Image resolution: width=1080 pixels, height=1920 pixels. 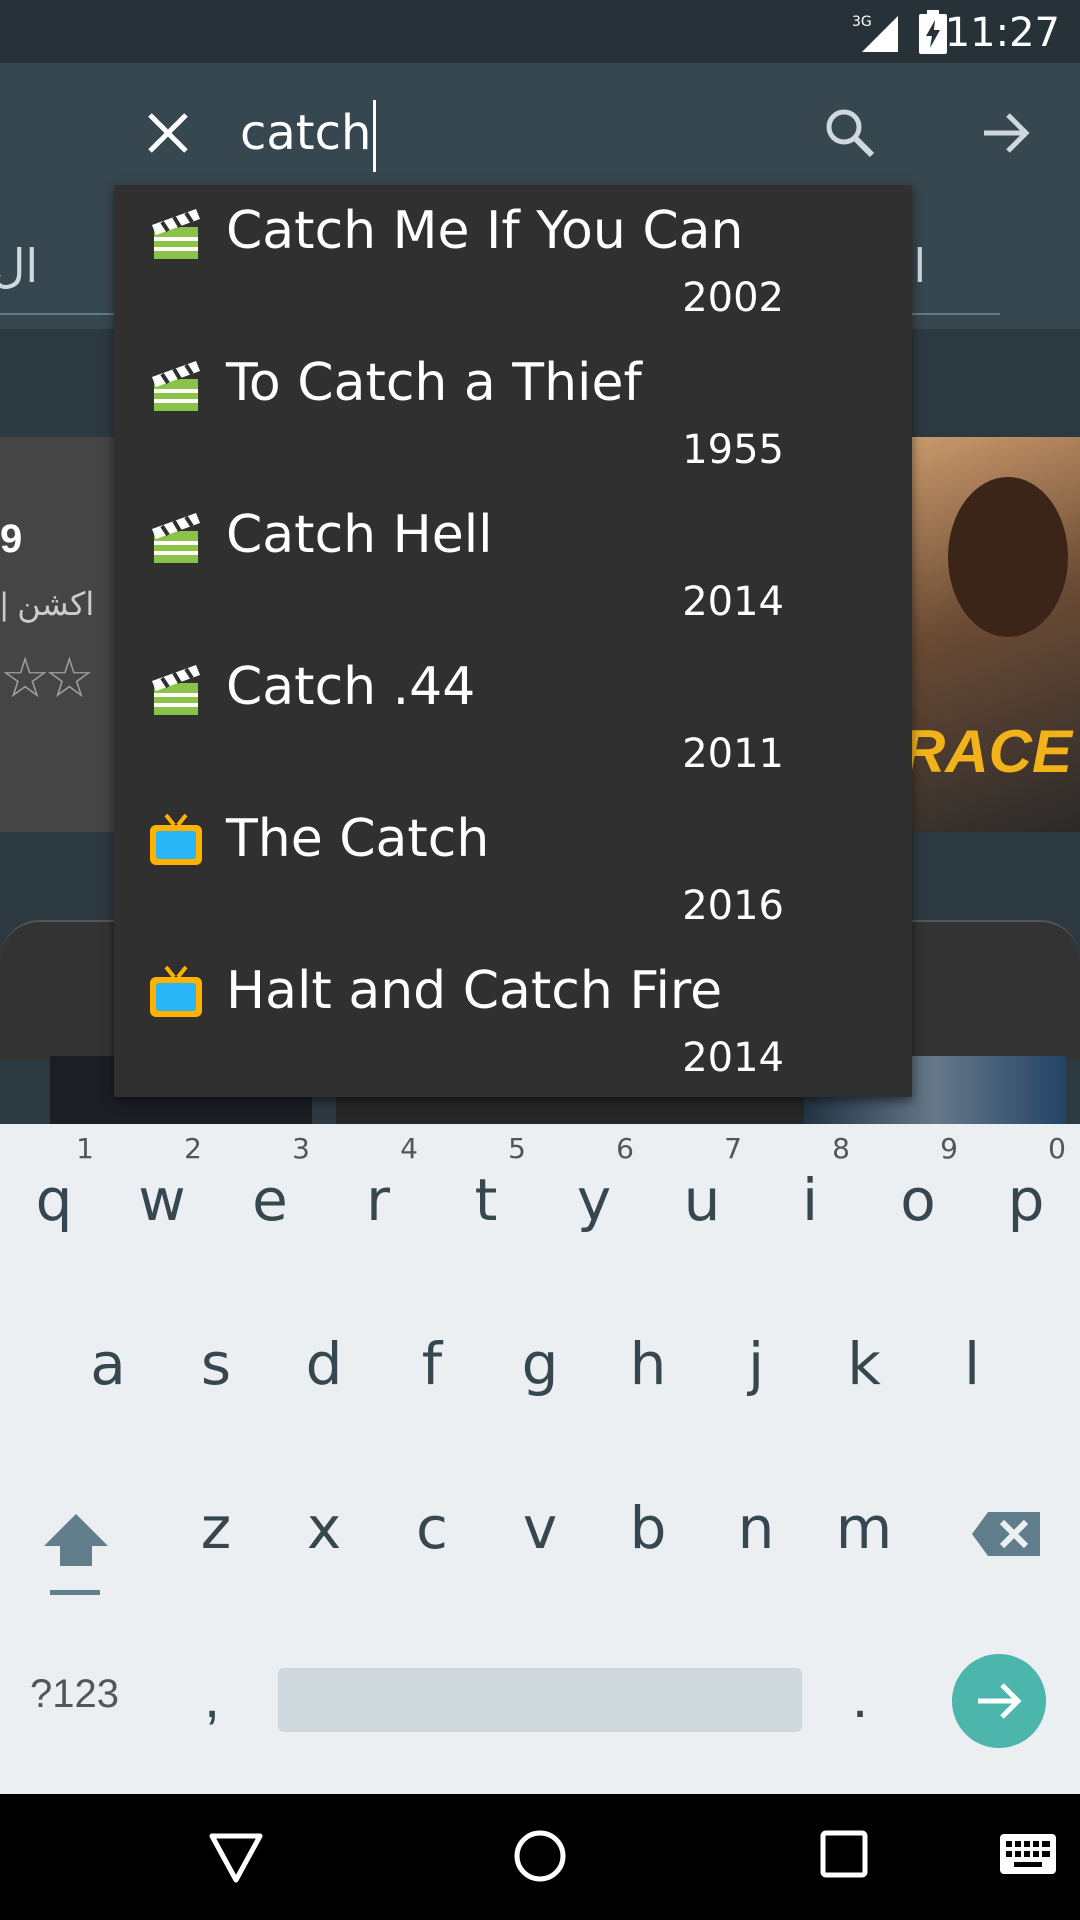 I want to click on key-label: p, so click(x=1026, y=1200).